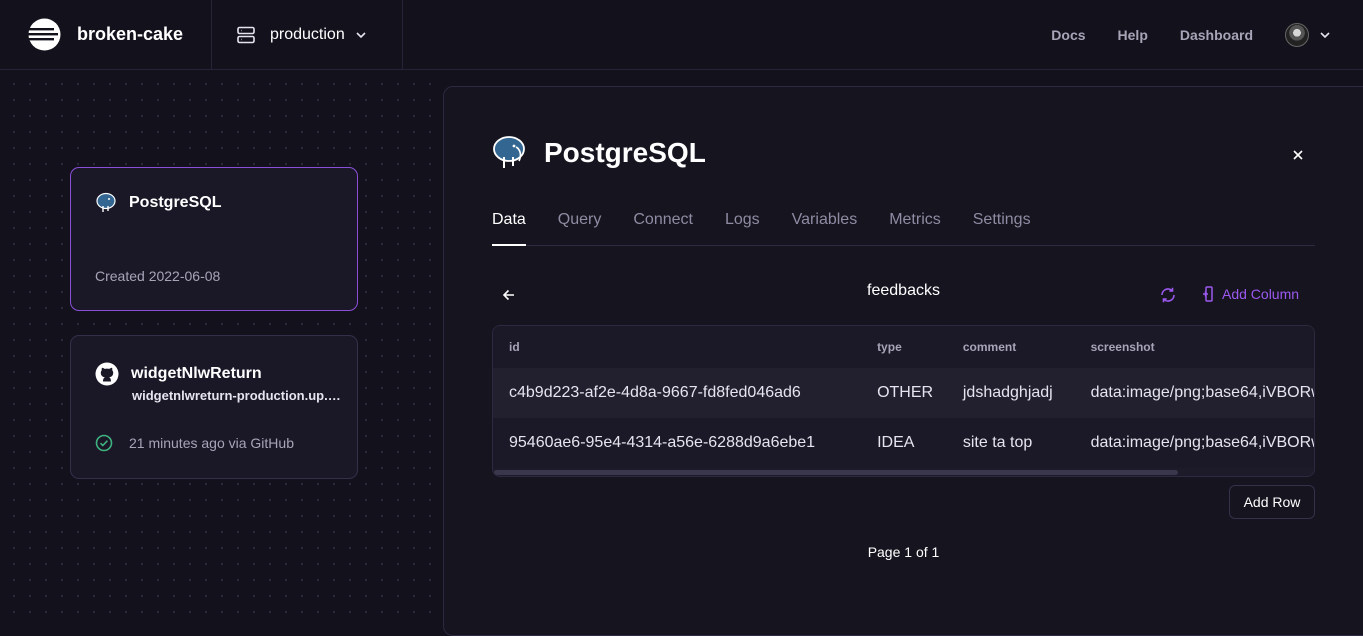 This screenshot has width=1363, height=636. I want to click on project-switcher: broken-cake, so click(106, 35).